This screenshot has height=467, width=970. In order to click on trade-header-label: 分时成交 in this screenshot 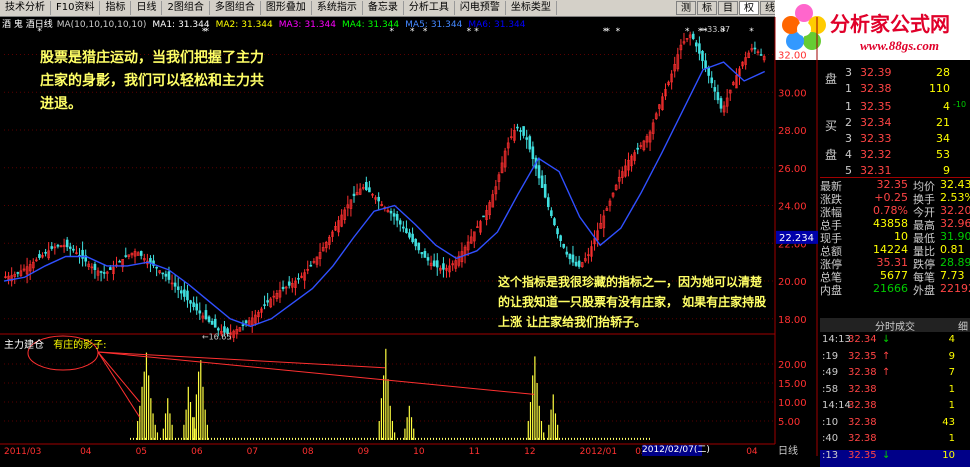, I will do `click(895, 327)`.